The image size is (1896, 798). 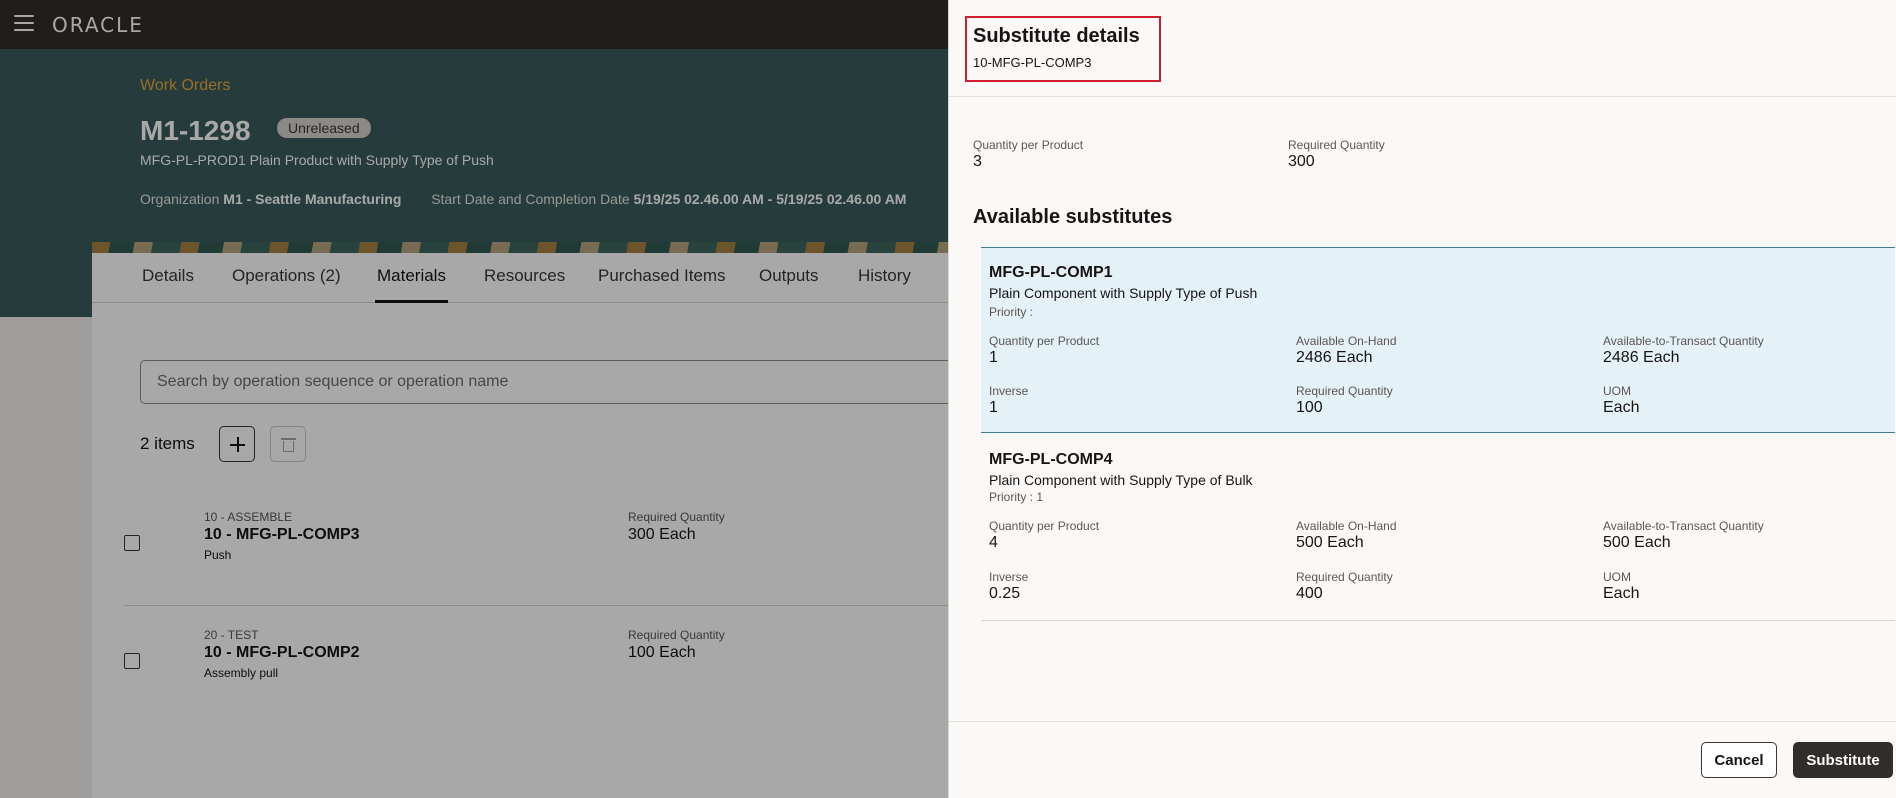 What do you see at coordinates (1051, 459) in the screenshot?
I see `substitute-name: MFG-PL-COMP4` at bounding box center [1051, 459].